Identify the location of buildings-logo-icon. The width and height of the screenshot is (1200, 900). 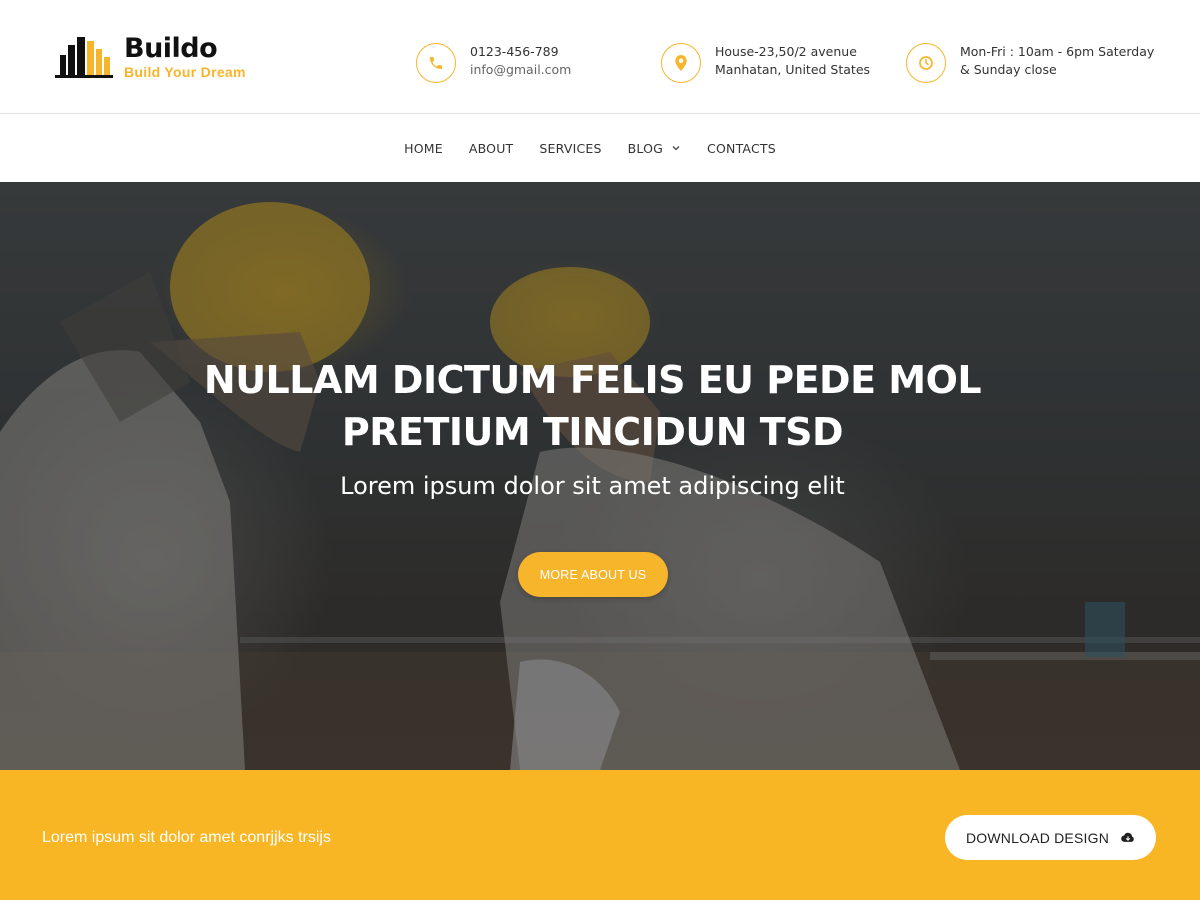
(84, 57).